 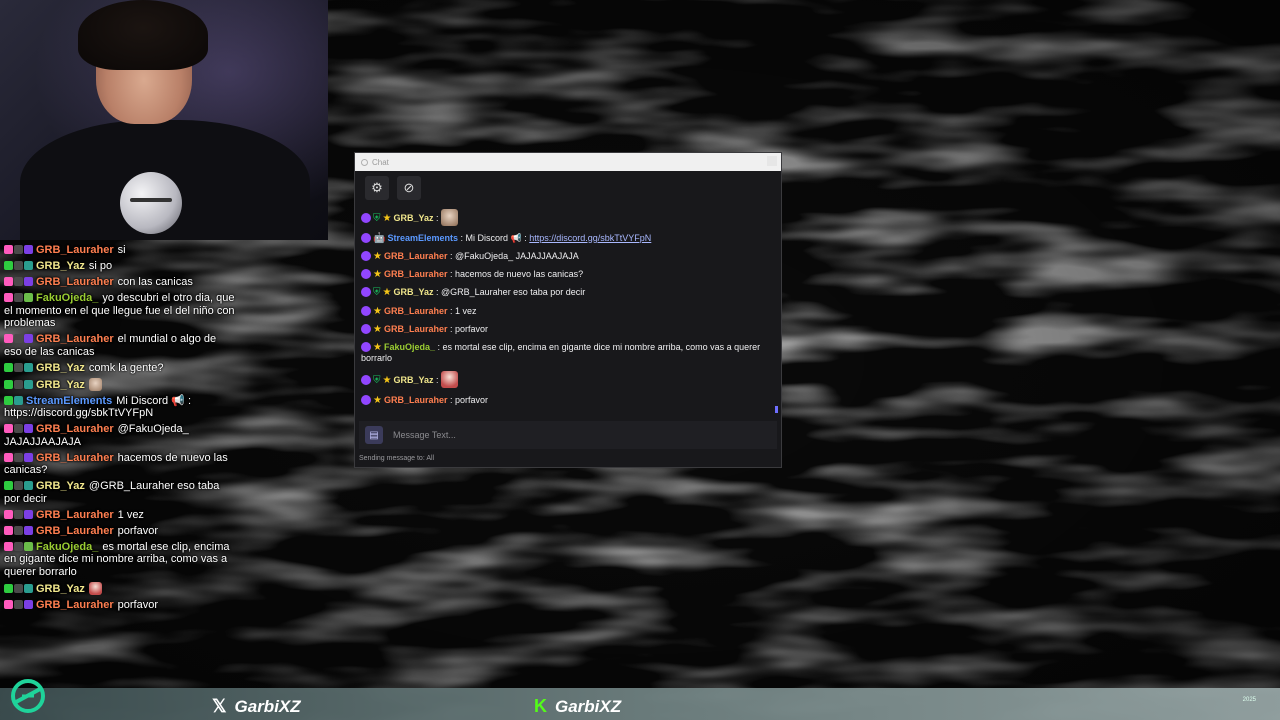 I want to click on message-input-box: ▤, so click(x=568, y=435).